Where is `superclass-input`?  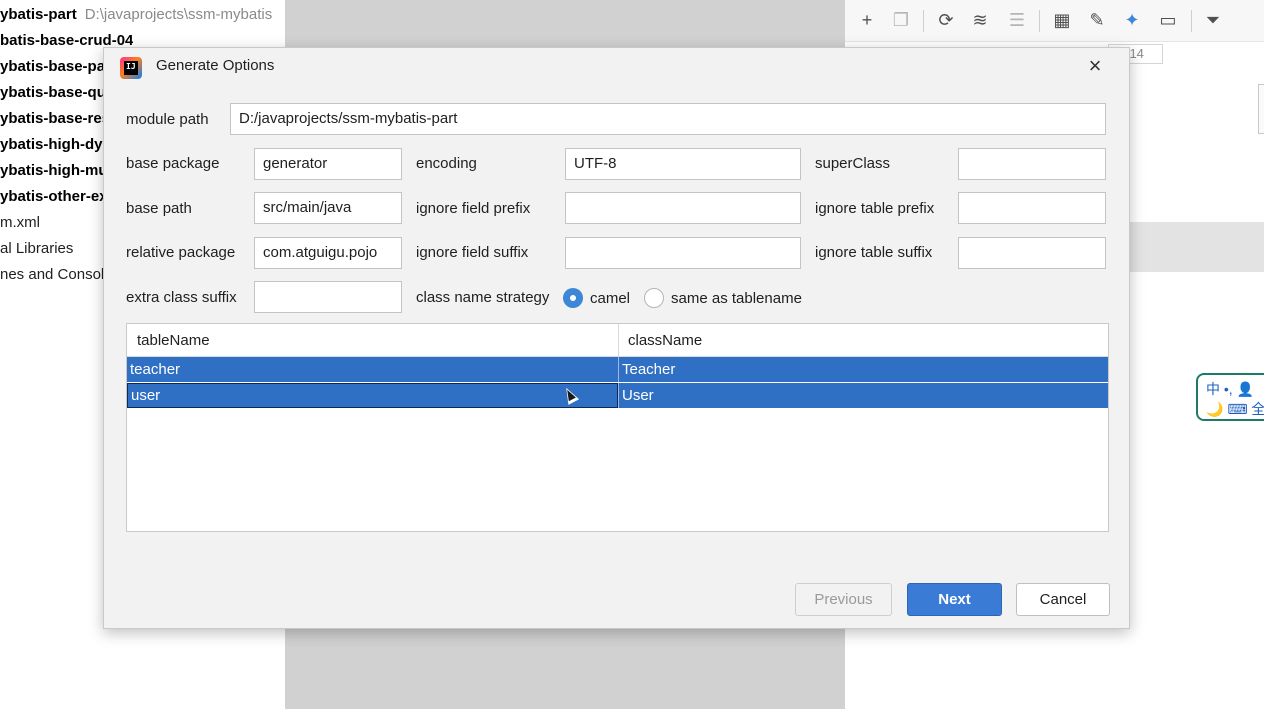
superclass-input is located at coordinates (1032, 164).